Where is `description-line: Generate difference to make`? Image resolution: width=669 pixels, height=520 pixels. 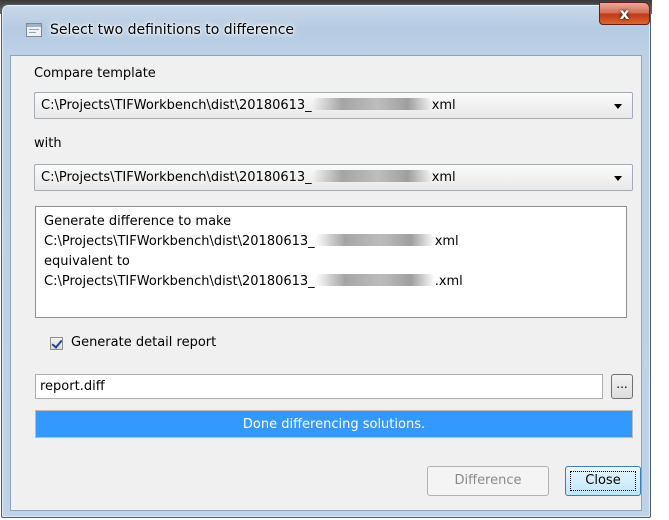 description-line: Generate difference to make is located at coordinates (138, 221).